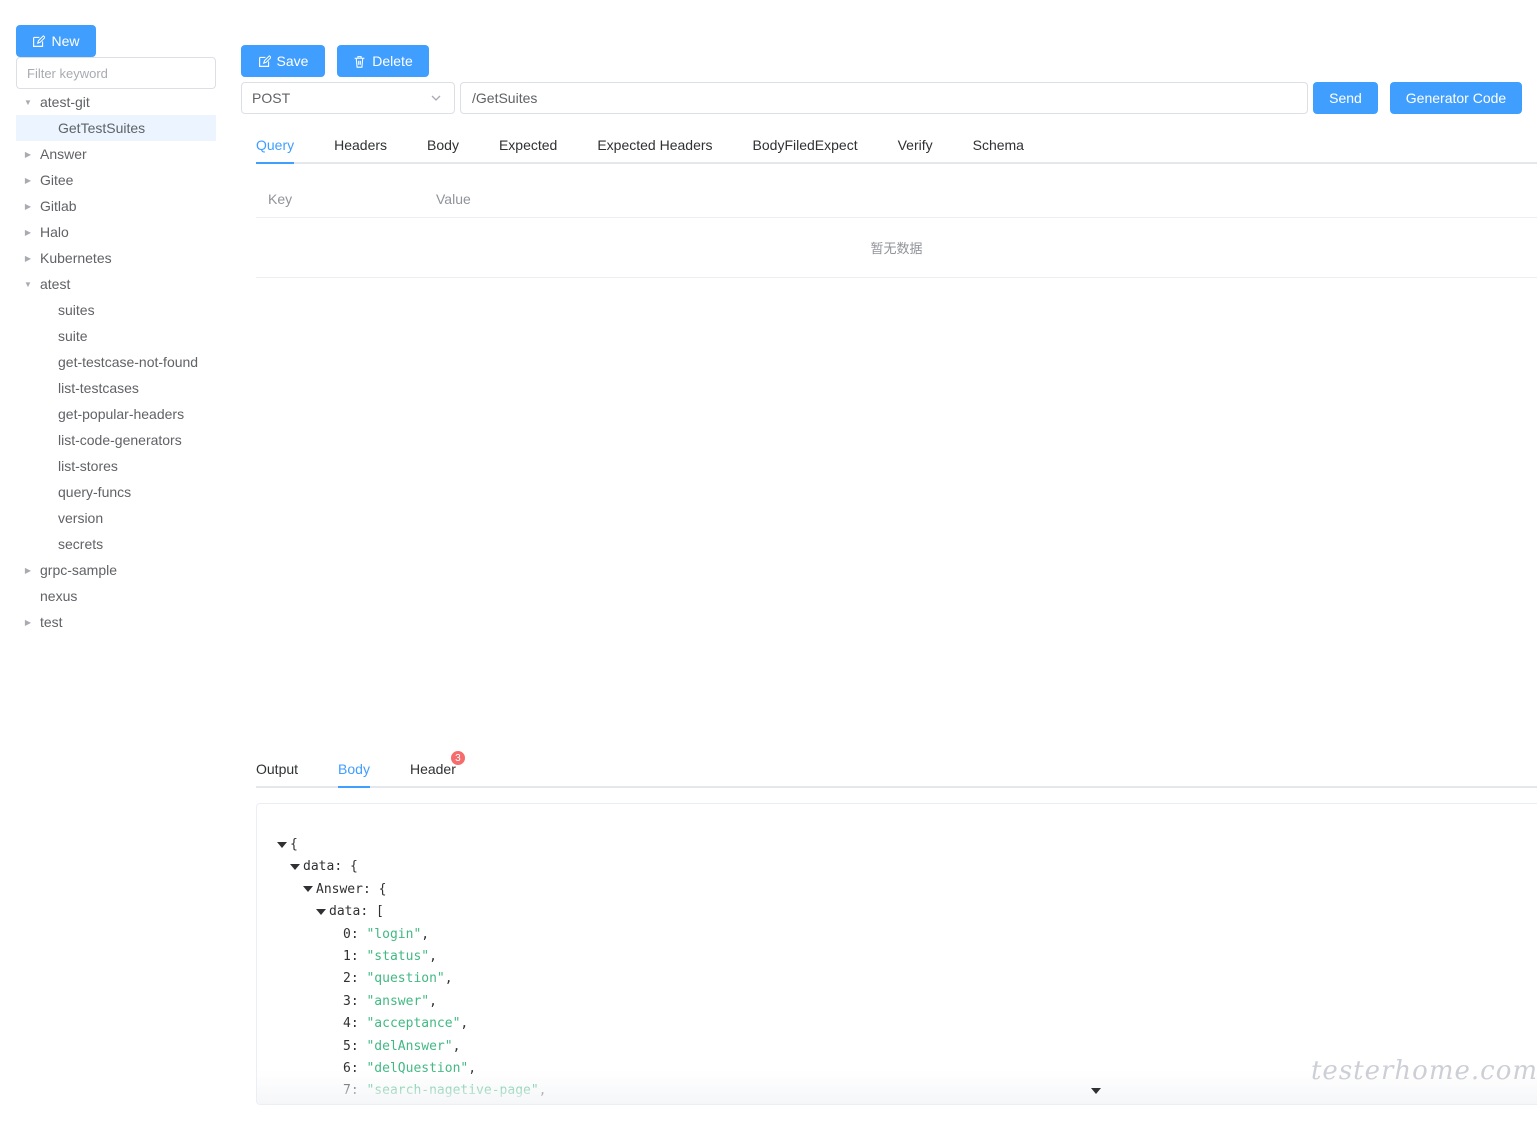  I want to click on json-key: data, so click(345, 912).